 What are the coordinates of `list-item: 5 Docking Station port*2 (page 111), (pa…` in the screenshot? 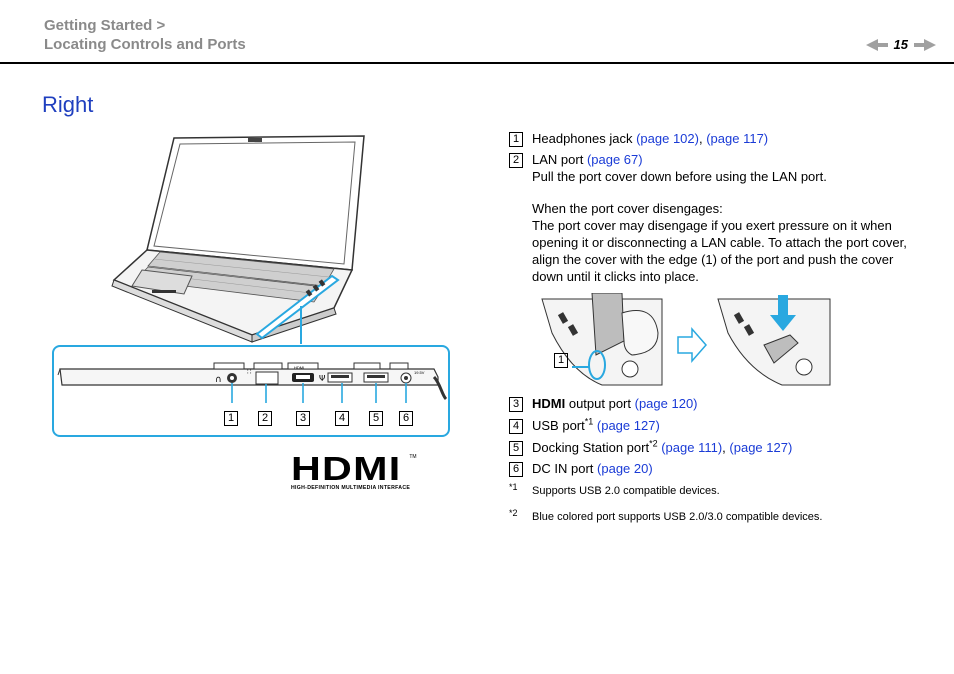 It's located at (714, 447).